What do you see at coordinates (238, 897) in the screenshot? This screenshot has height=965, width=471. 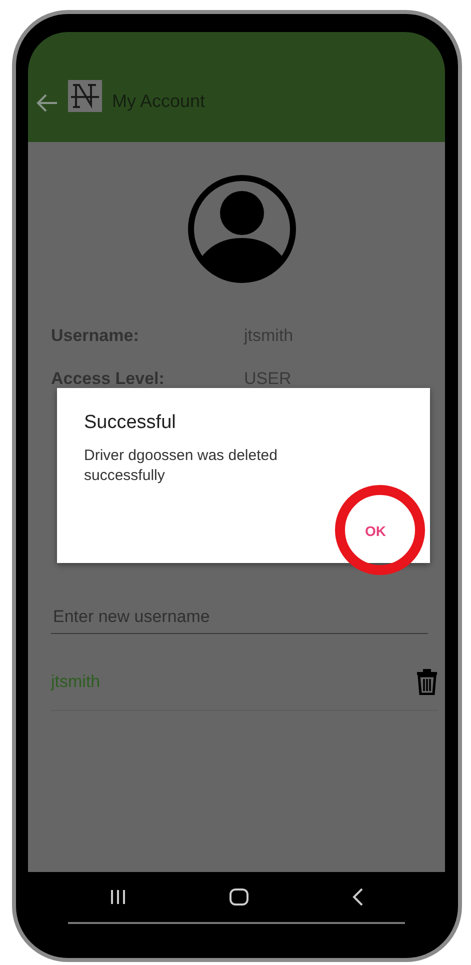 I see `home-icon` at bounding box center [238, 897].